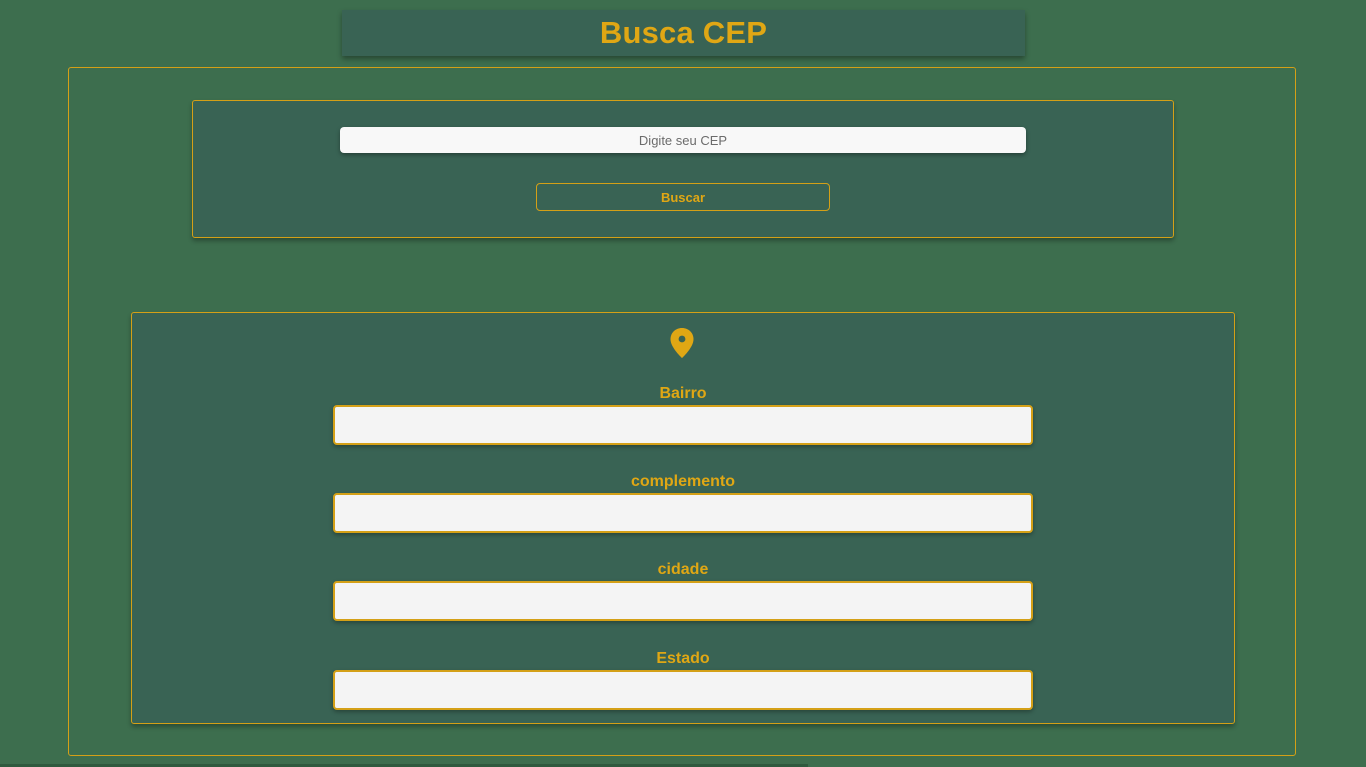  I want to click on page-title: Busca CEP, so click(683, 32).